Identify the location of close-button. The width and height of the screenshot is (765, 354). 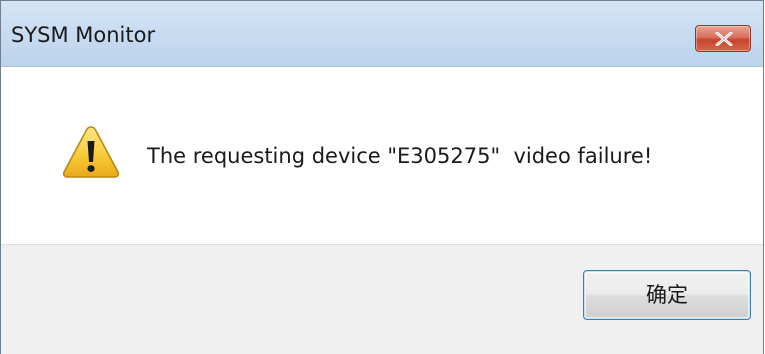
(723, 38).